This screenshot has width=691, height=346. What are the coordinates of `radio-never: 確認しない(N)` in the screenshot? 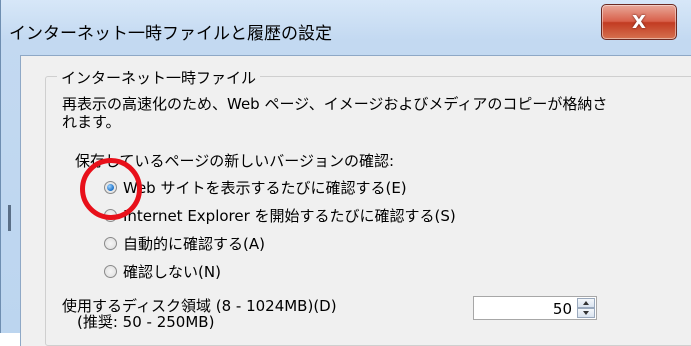 It's located at (162, 271).